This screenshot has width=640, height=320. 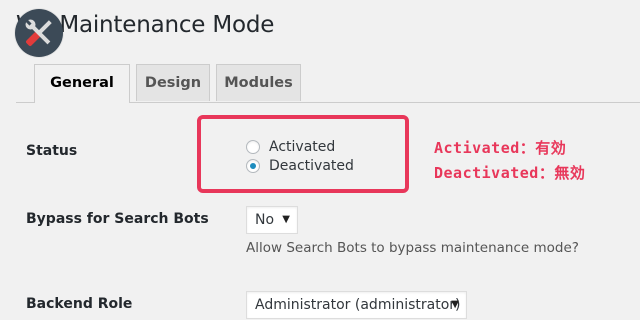 I want to click on bypass-select-value: No, so click(x=265, y=220).